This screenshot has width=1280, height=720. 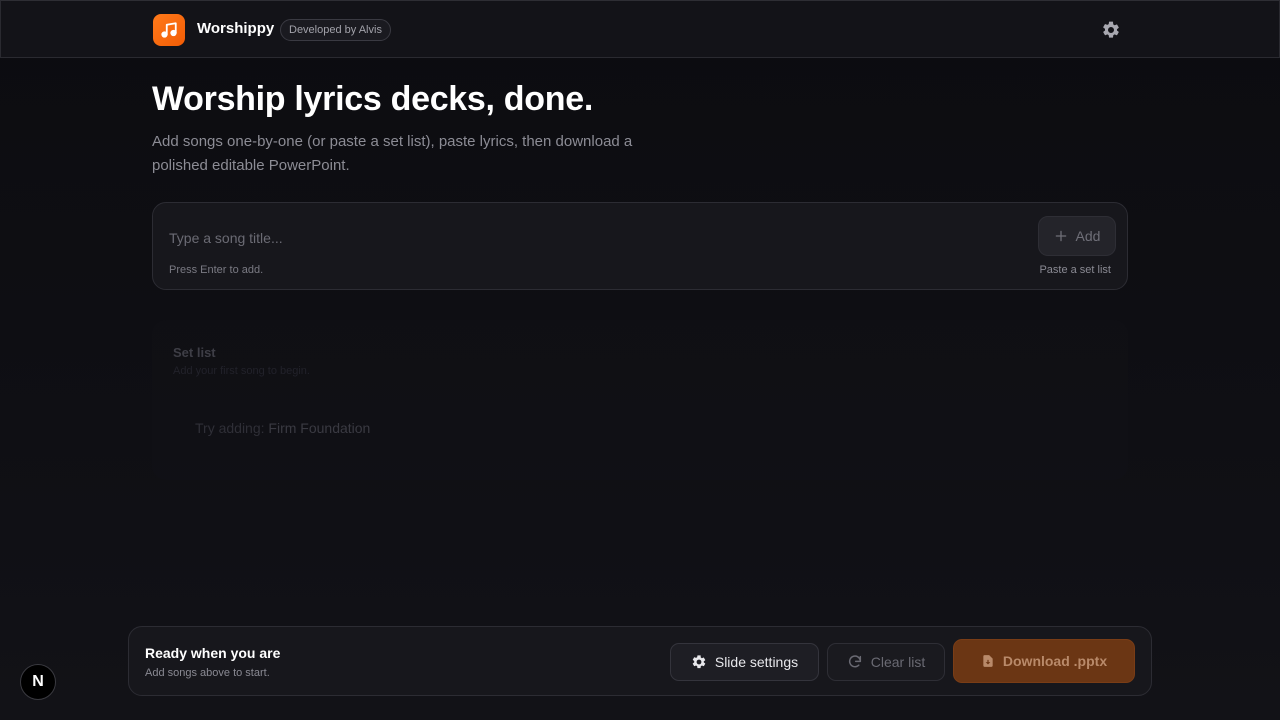 I want to click on add-song-card: Press Enter to add. Add Paste a set list, so click(x=640, y=246).